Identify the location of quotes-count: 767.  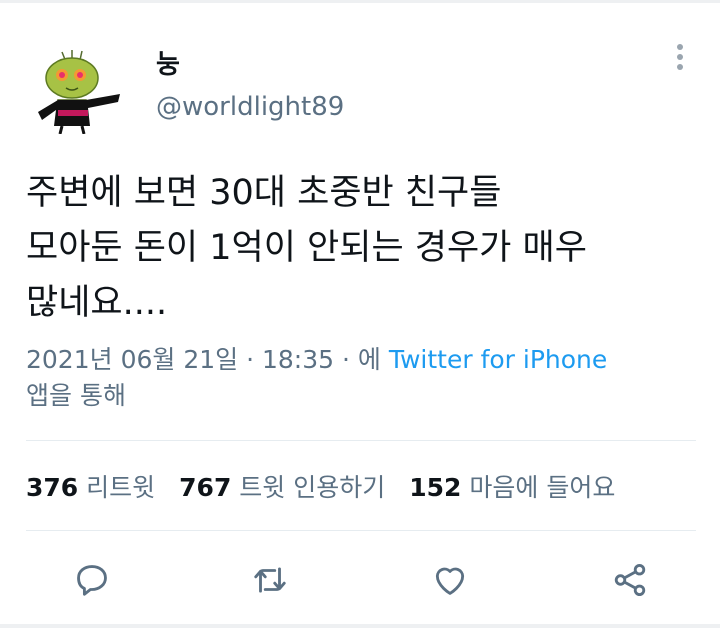
(205, 487).